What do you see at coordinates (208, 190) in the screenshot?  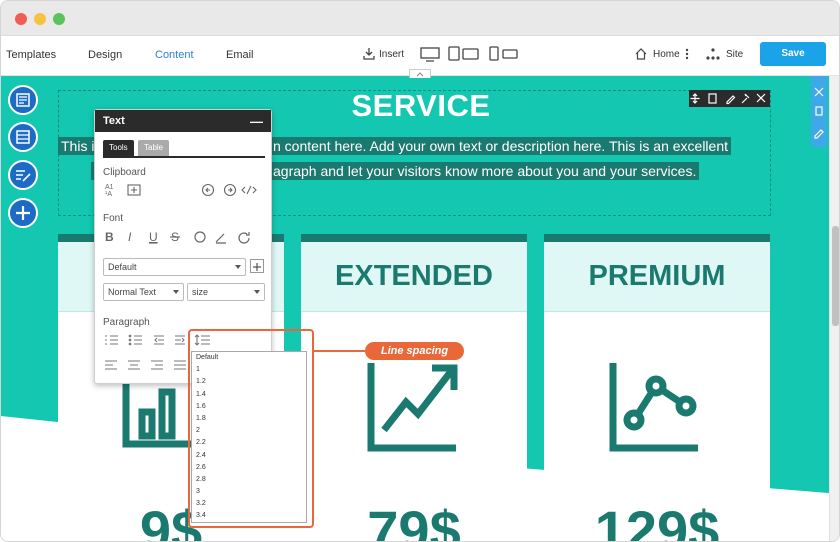 I see `undo-icon` at bounding box center [208, 190].